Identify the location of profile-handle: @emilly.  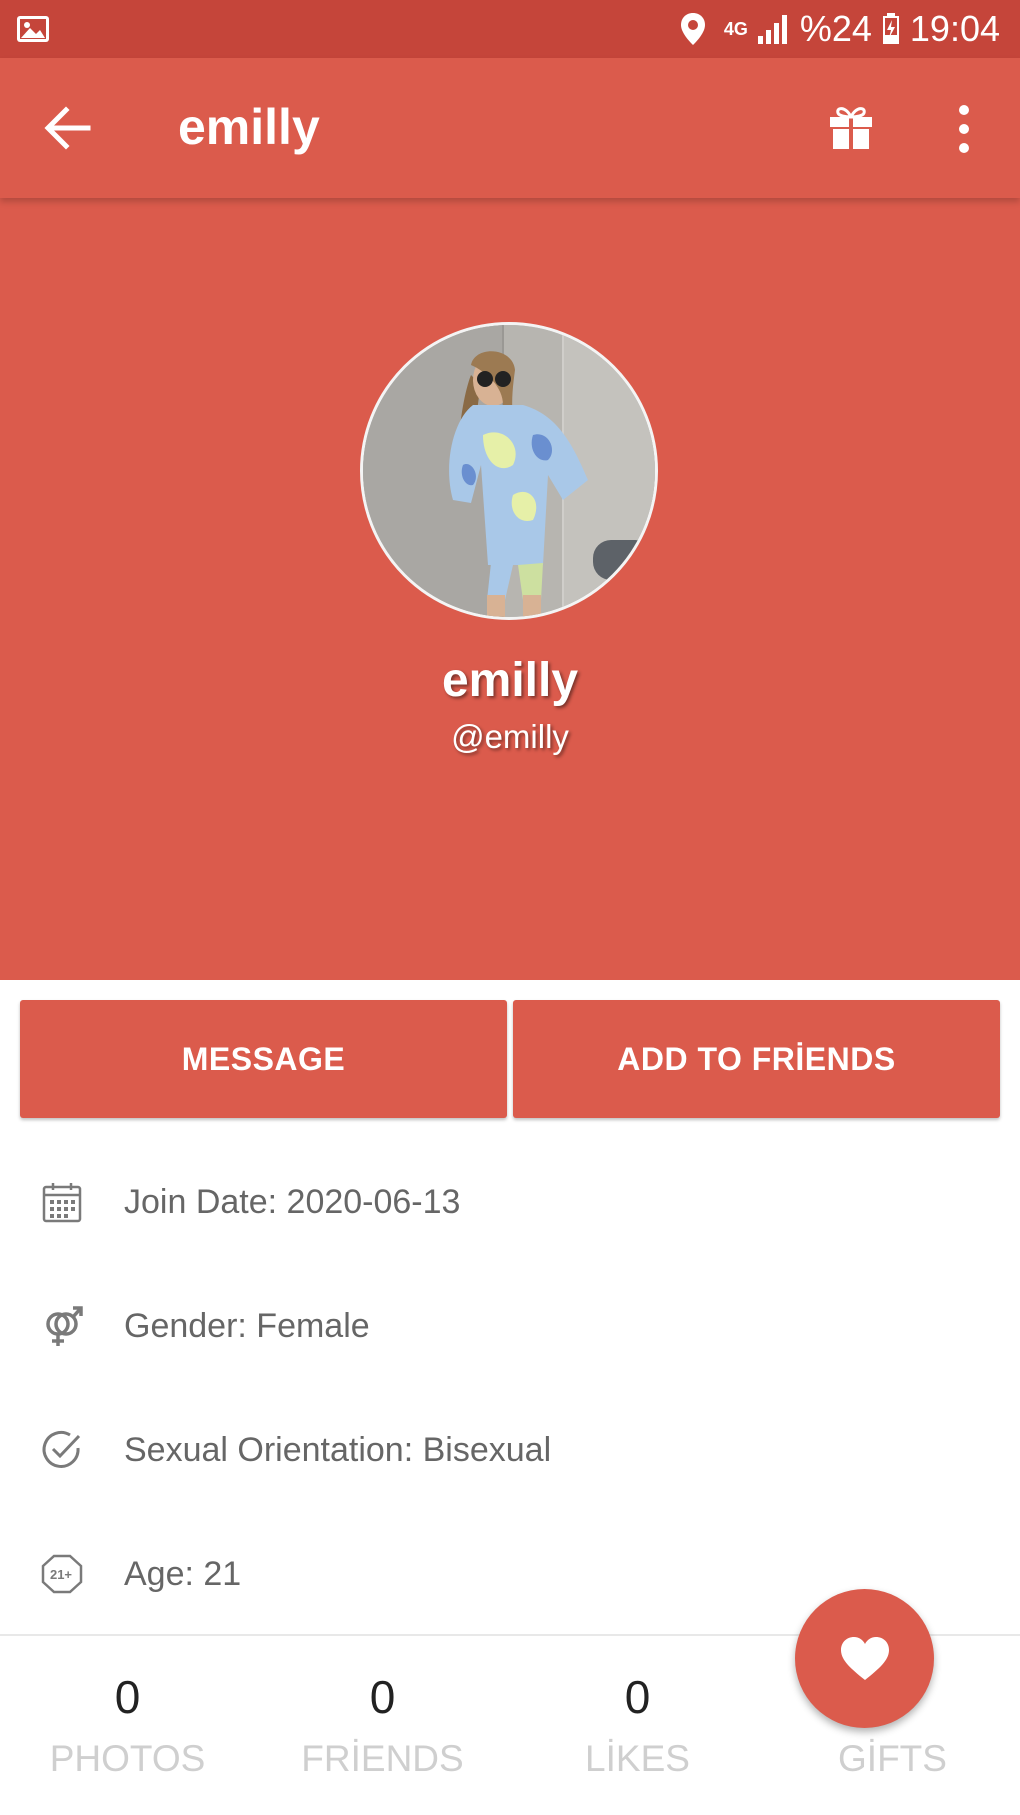
(510, 736).